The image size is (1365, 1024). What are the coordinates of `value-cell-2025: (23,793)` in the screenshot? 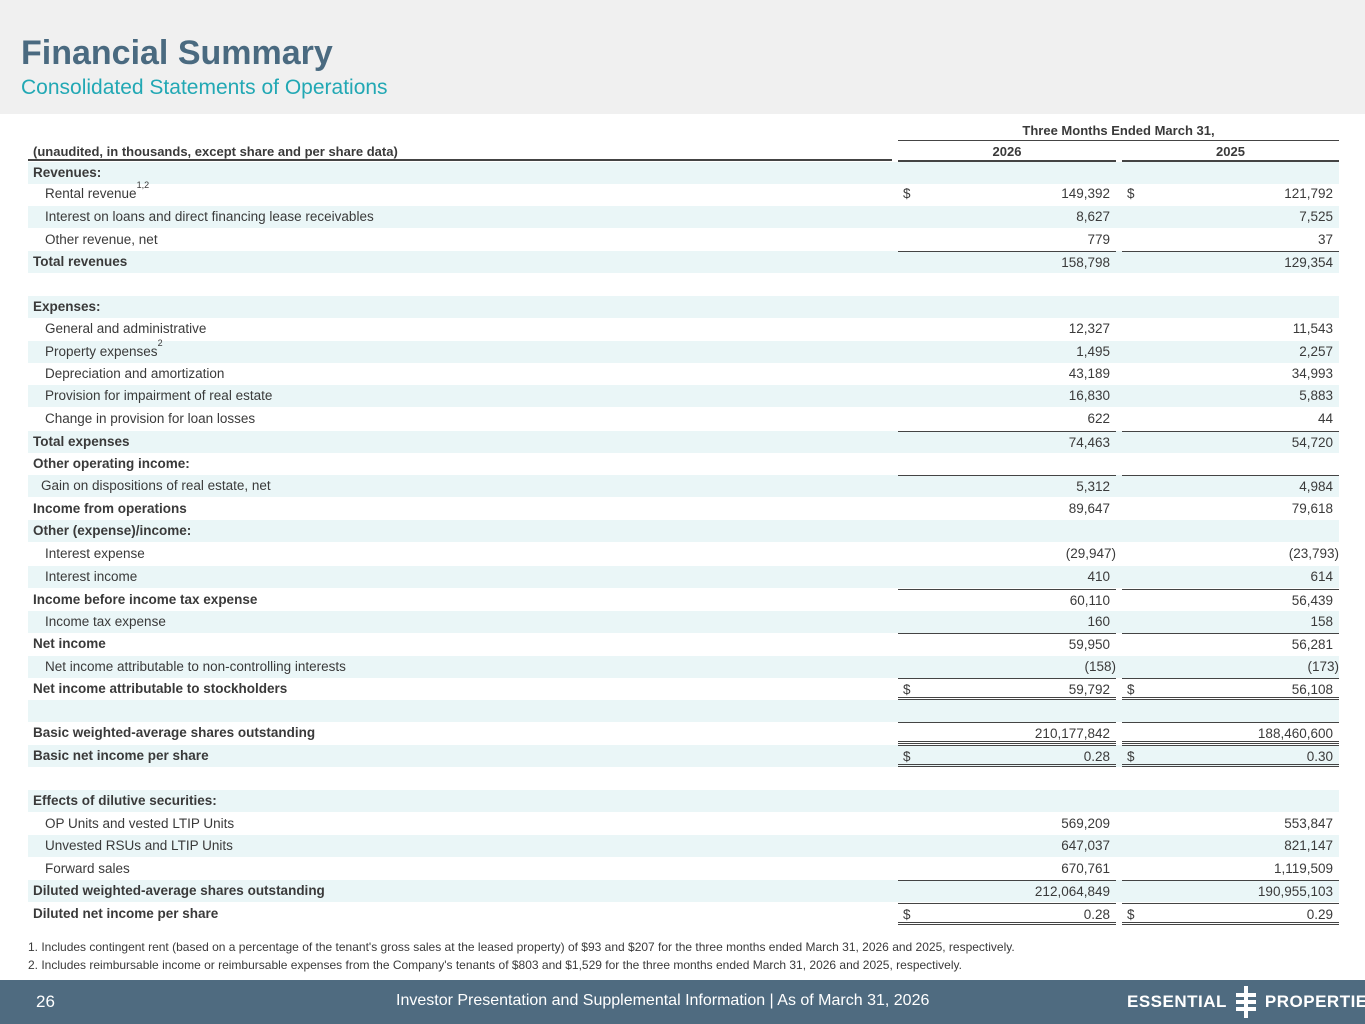 It's located at (1230, 554).